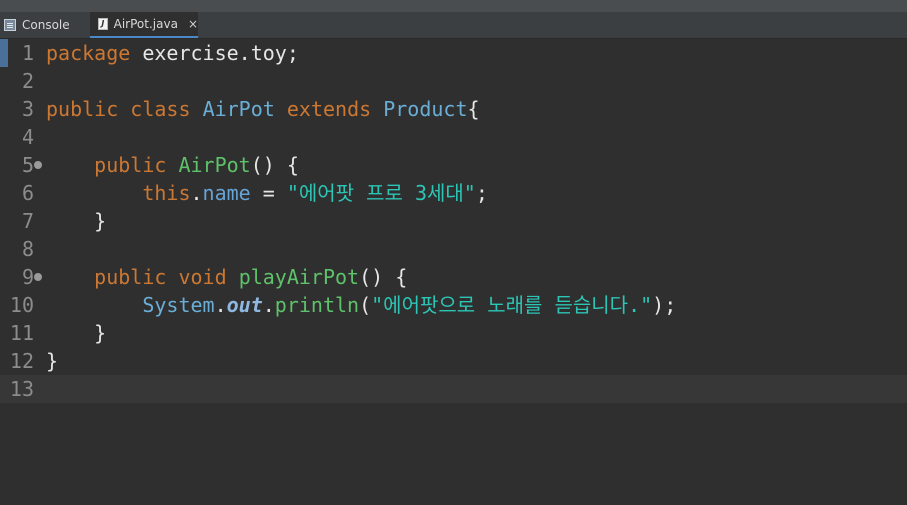 This screenshot has height=505, width=907. I want to click on code-line: 11 }, so click(453, 333).